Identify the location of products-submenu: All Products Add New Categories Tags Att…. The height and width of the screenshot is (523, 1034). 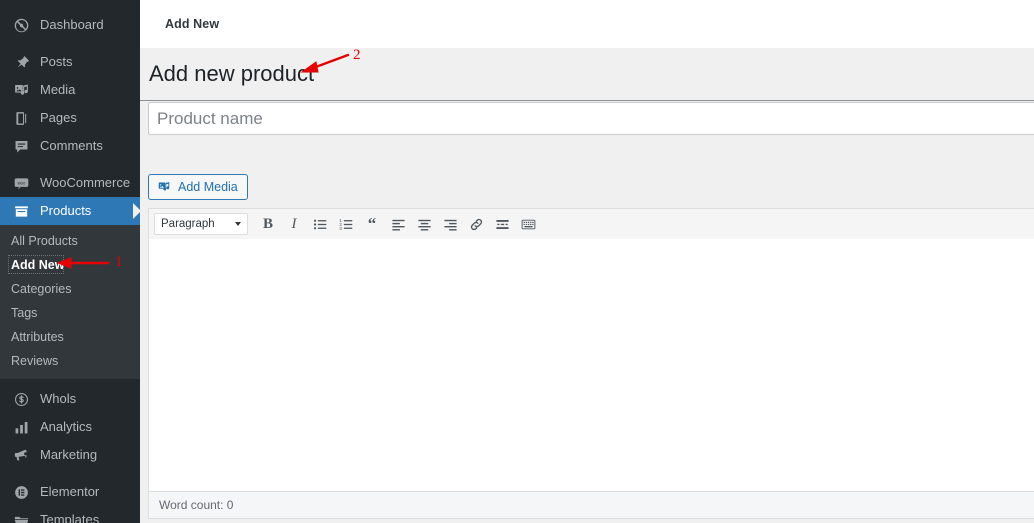
(70, 302).